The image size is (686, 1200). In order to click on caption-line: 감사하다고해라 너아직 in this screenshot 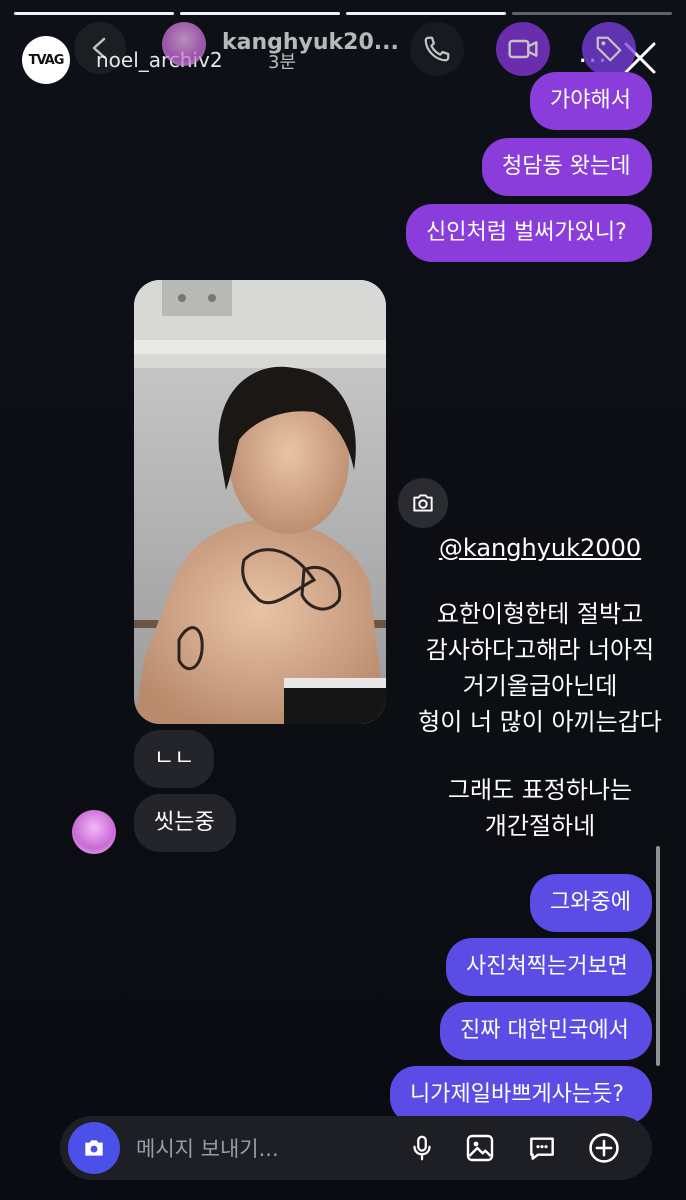, I will do `click(540, 650)`.